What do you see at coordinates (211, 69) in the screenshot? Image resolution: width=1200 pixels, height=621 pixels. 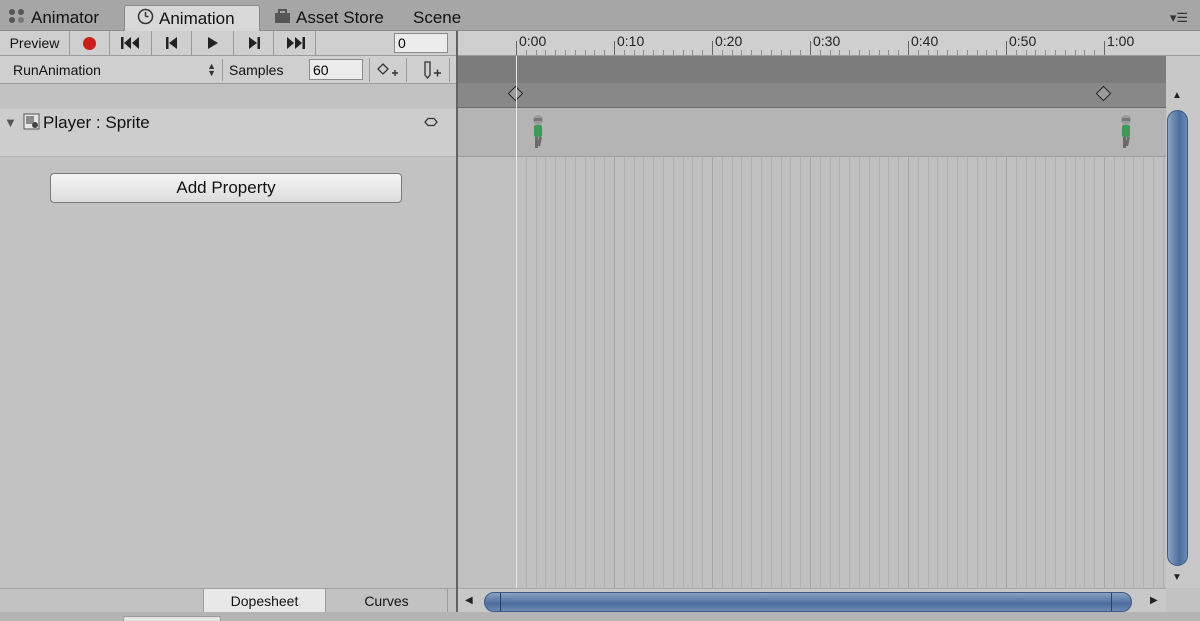 I see `dropdown-arrows-icon: ▲ ▼` at bounding box center [211, 69].